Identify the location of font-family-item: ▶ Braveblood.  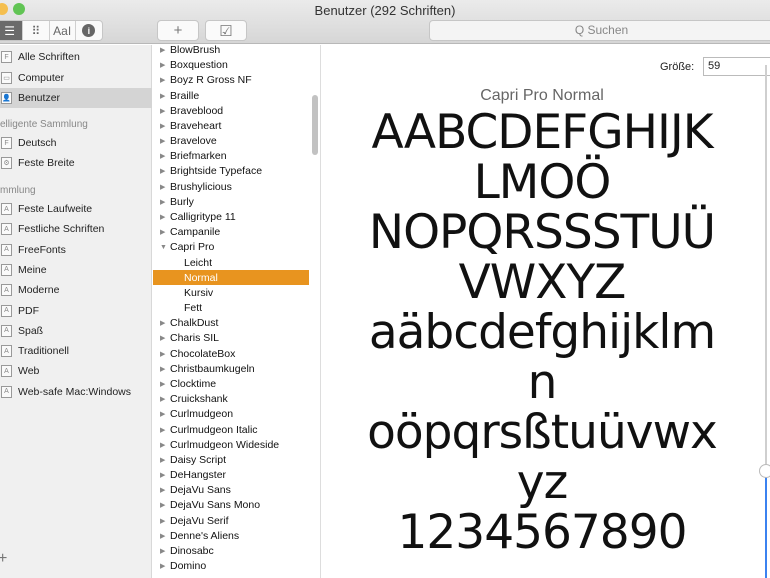
(231, 110).